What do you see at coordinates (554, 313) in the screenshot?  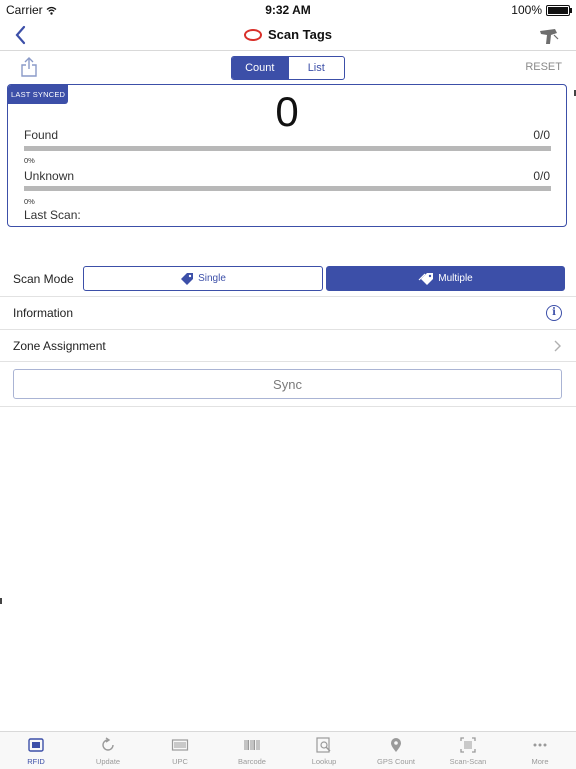 I see `info-icon: i` at bounding box center [554, 313].